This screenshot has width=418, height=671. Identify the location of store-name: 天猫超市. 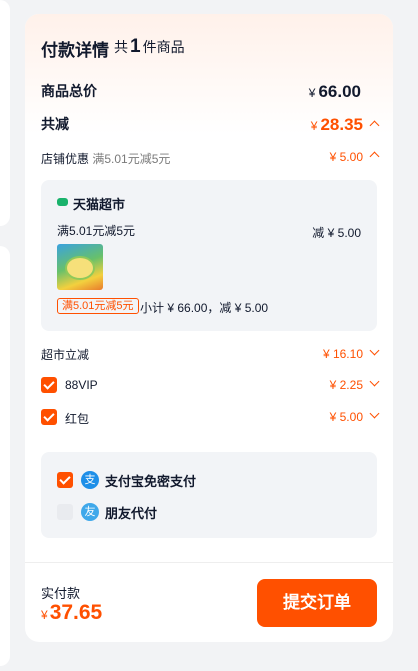
(99, 204).